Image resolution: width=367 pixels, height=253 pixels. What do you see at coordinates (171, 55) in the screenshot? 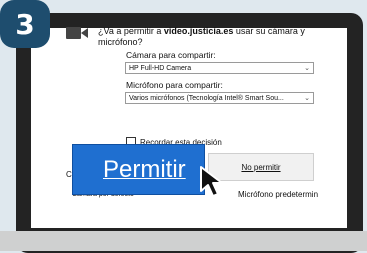
I see `camera-label: Cámara para compartir:` at bounding box center [171, 55].